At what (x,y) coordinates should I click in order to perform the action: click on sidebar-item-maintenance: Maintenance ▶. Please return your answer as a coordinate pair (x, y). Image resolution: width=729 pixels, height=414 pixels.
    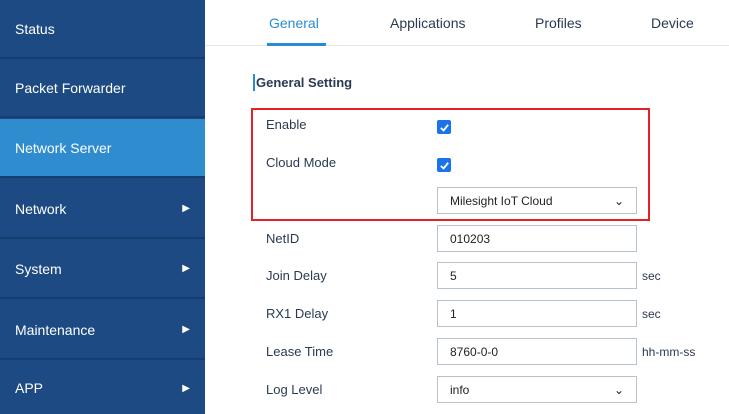
    Looking at the image, I should click on (102, 330).